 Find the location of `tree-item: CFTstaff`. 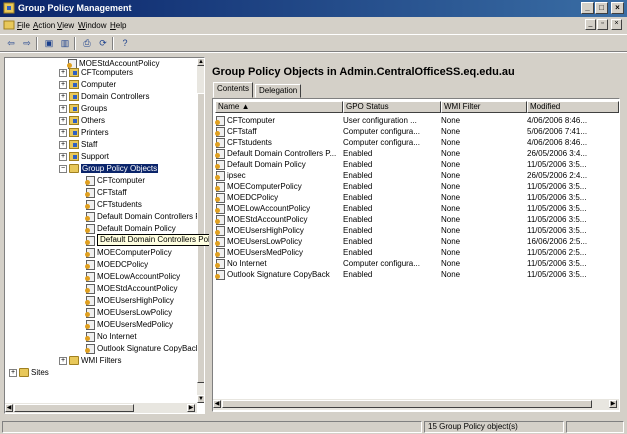

tree-item: CFTstaff is located at coordinates (106, 193).